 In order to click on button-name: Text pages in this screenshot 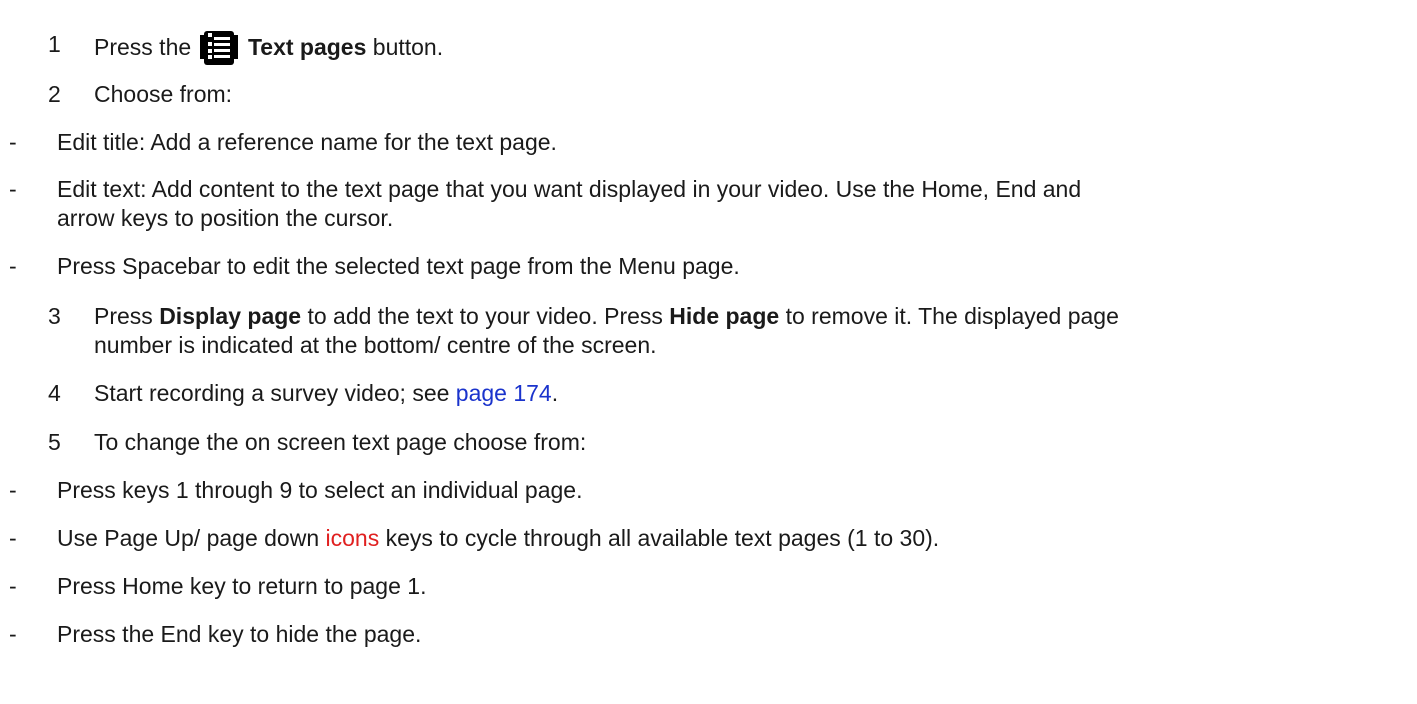, I will do `click(307, 47)`.